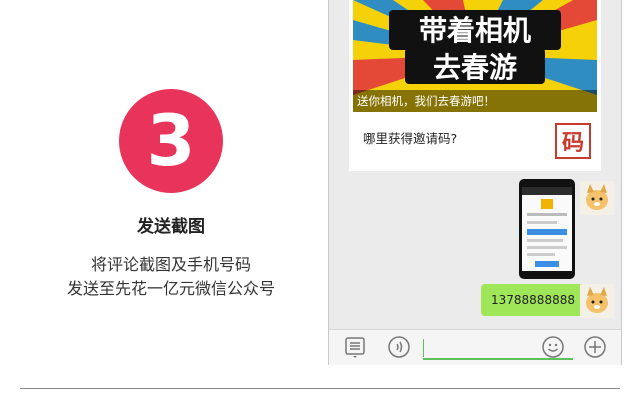 This screenshot has height=403, width=640. What do you see at coordinates (355, 347) in the screenshot?
I see `list-menu-icon` at bounding box center [355, 347].